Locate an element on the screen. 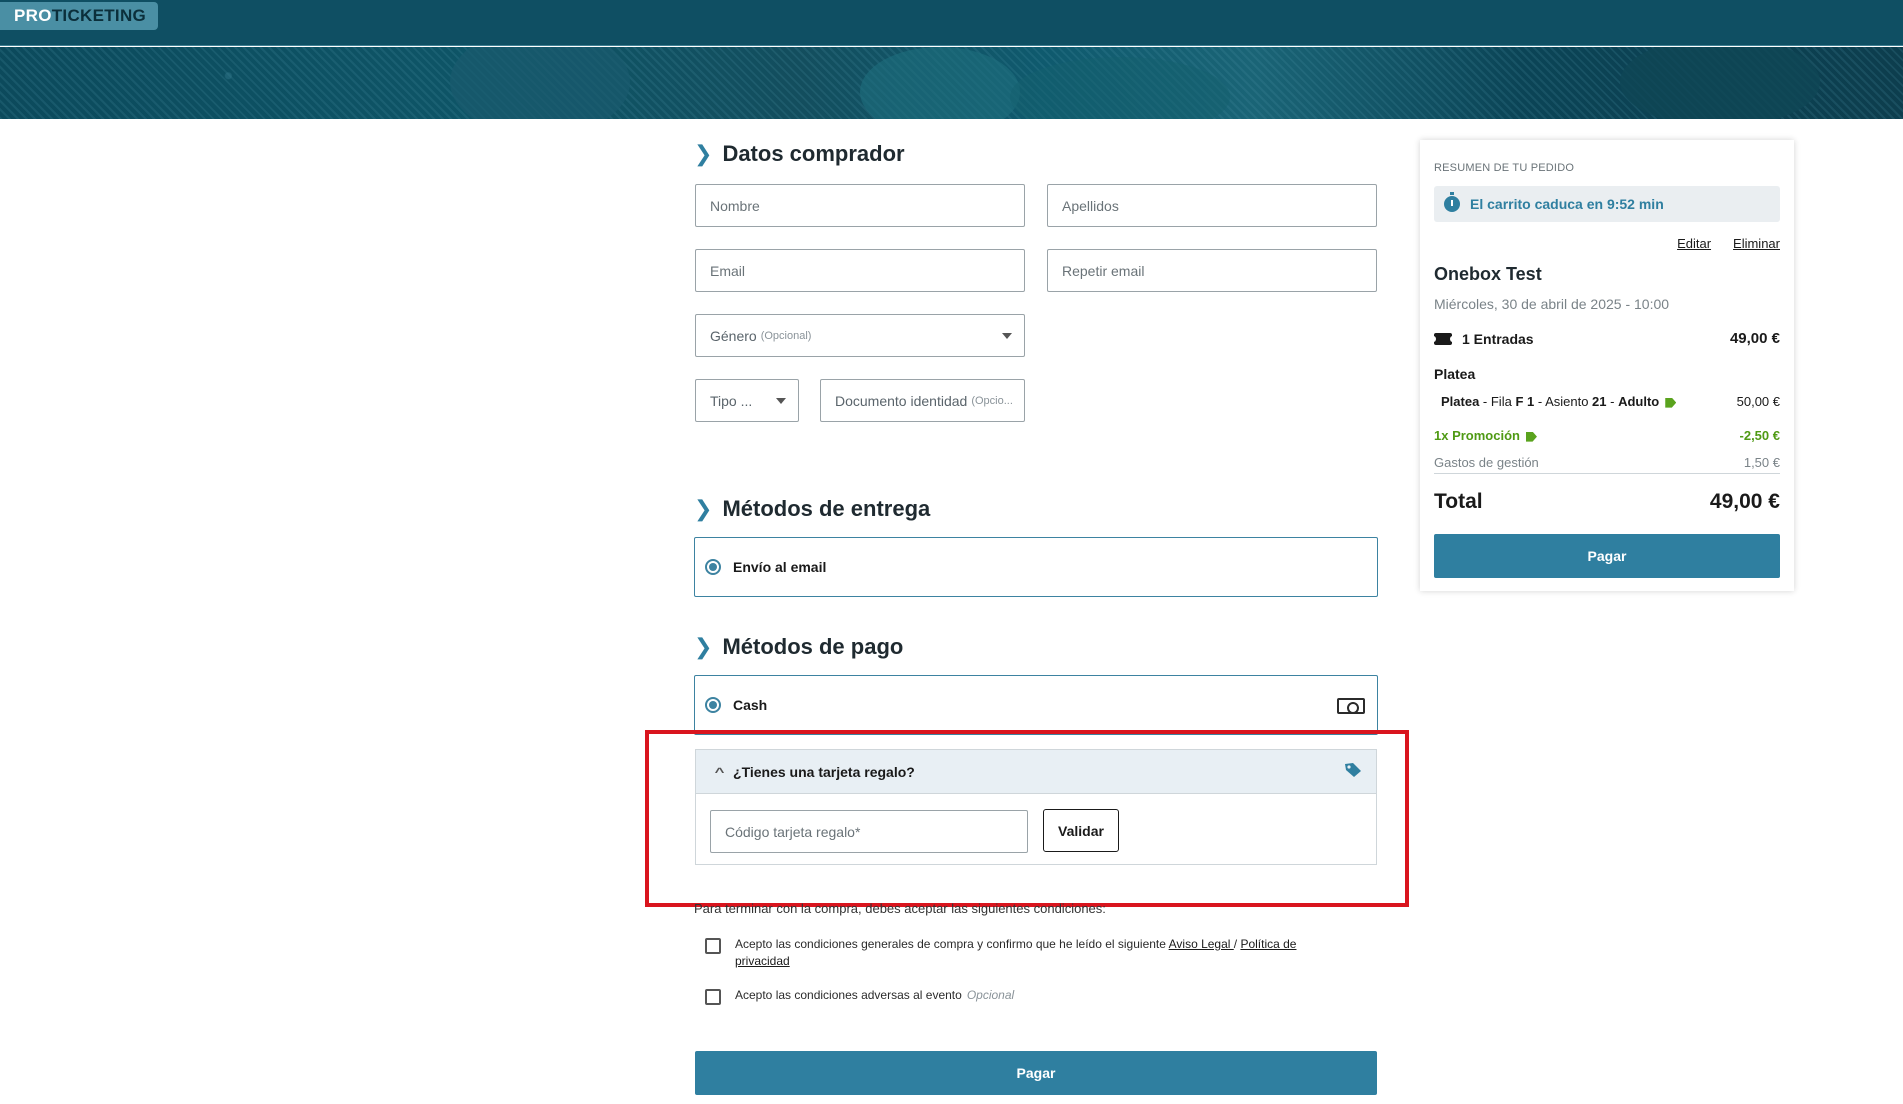 This screenshot has height=1104, width=1903. payment-option-cash: Cash is located at coordinates (1036, 705).